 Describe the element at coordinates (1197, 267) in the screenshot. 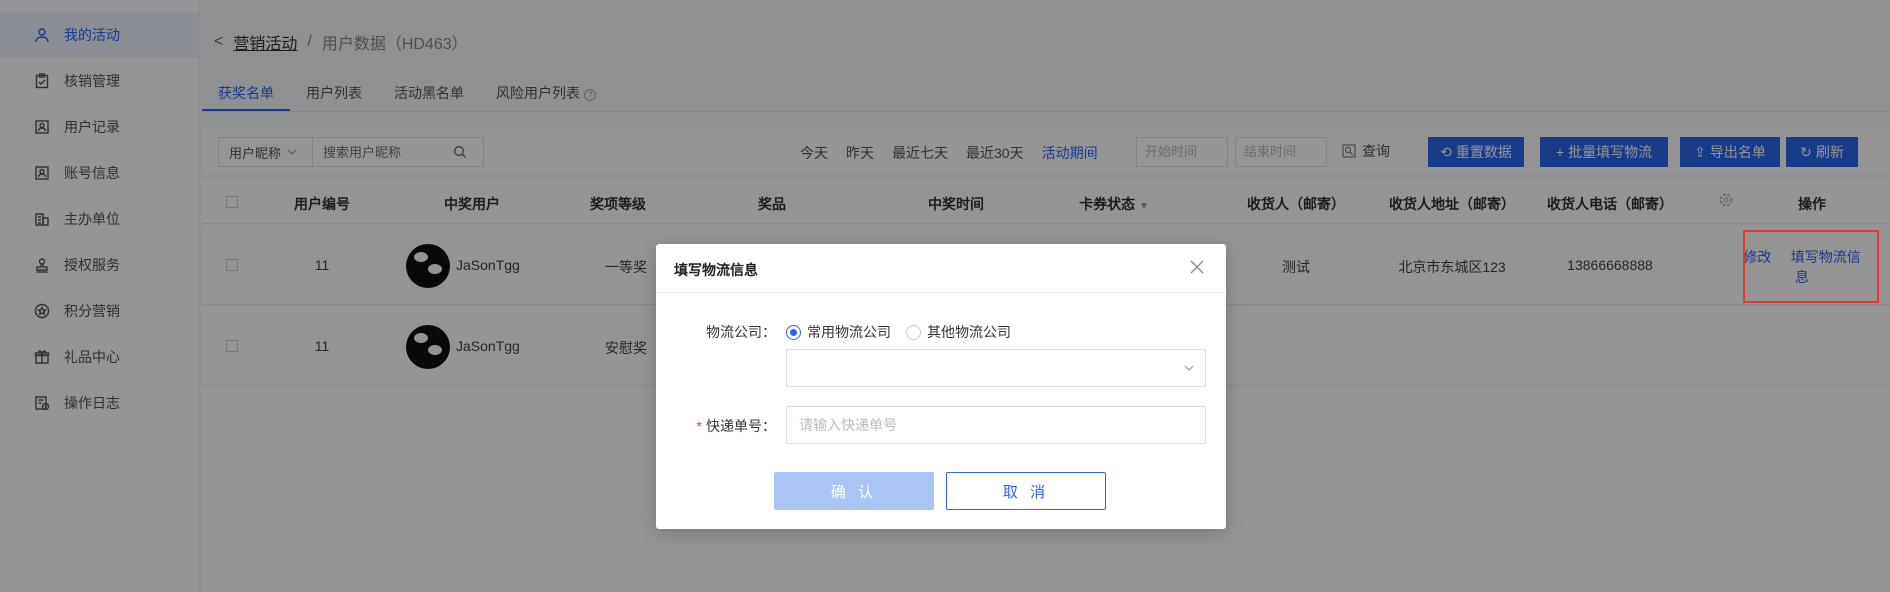

I see `close-icon` at that location.